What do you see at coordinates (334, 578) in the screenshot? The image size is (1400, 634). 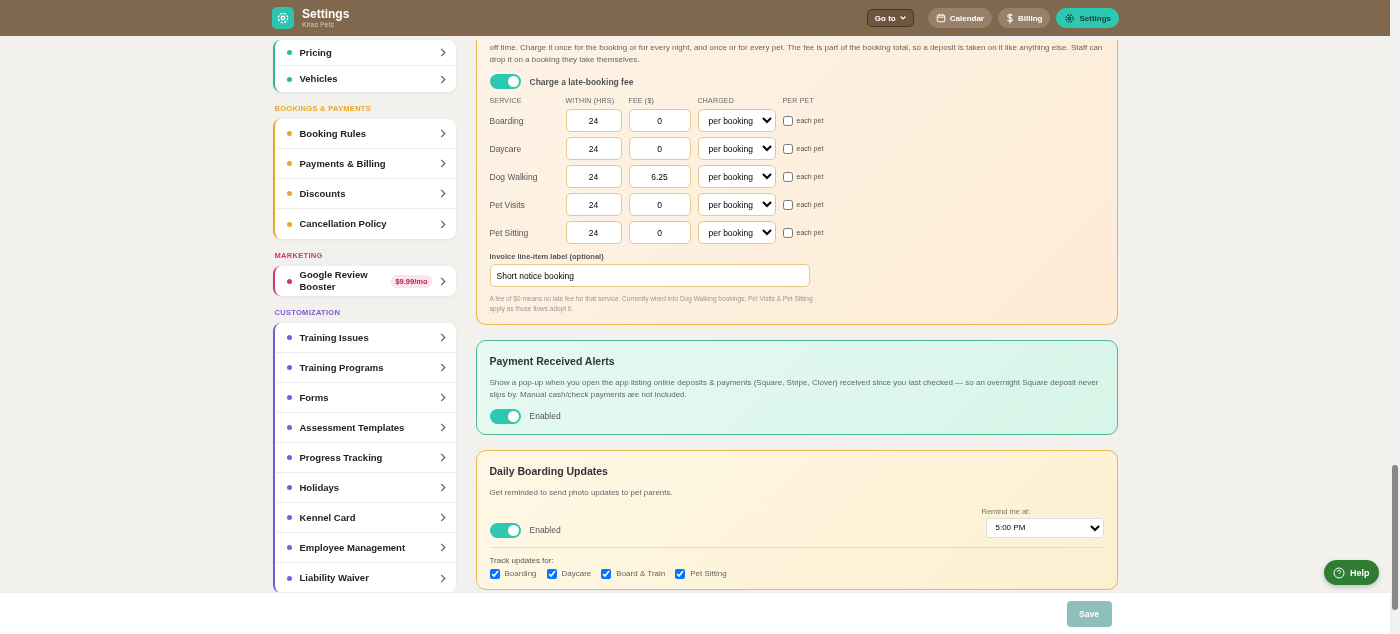 I see `item-label: Liability Waiver` at bounding box center [334, 578].